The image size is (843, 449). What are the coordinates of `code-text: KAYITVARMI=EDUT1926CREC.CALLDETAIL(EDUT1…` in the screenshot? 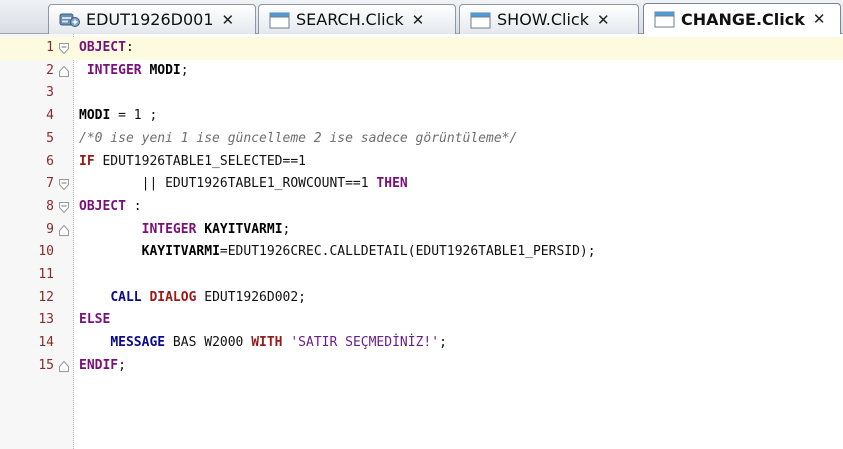 It's located at (337, 252).